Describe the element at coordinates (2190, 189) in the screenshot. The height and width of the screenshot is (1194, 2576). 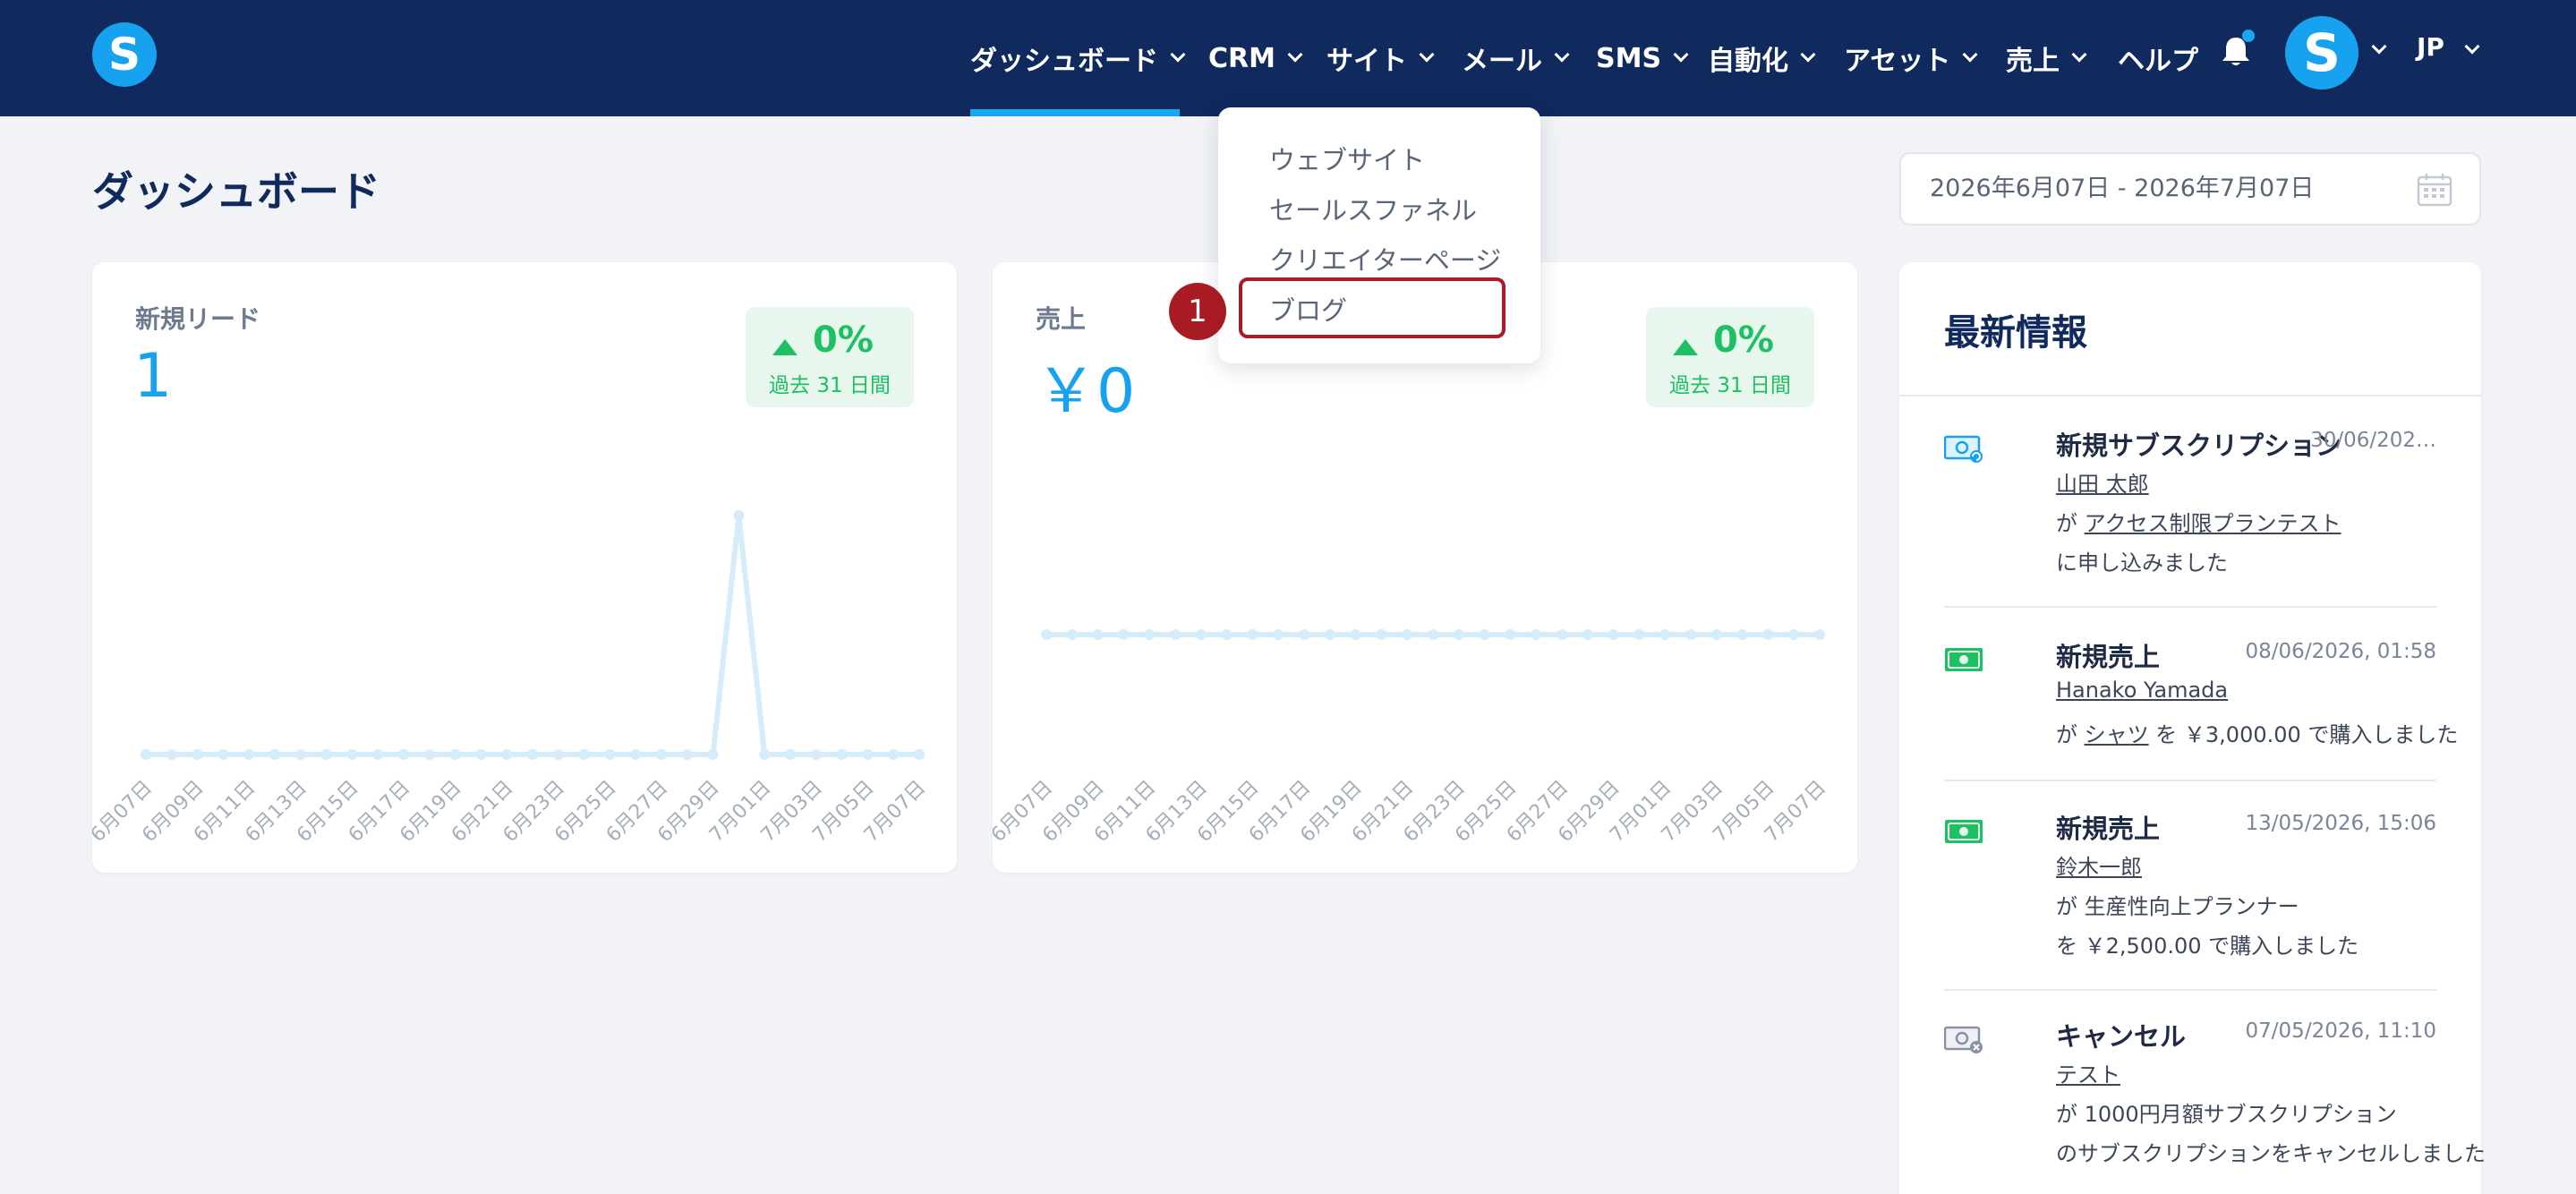
I see `date-range-picker: 2026年6月07日 - 2026年7月07日` at that location.